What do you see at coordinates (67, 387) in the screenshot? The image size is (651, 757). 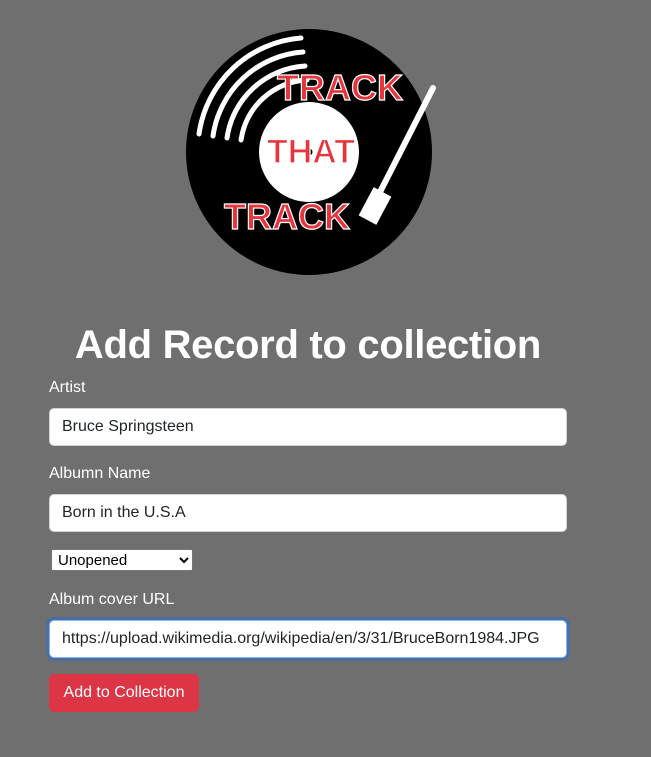 I see `artist-label: Artist` at bounding box center [67, 387].